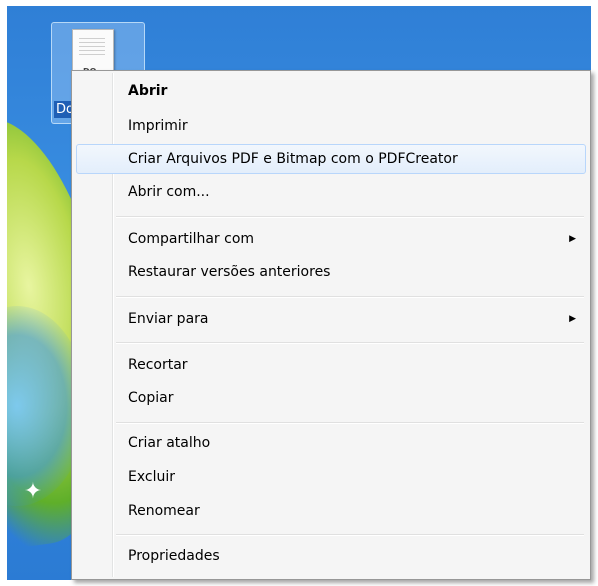  Describe the element at coordinates (158, 126) in the screenshot. I see `menu-item-label: Imprimir` at that location.